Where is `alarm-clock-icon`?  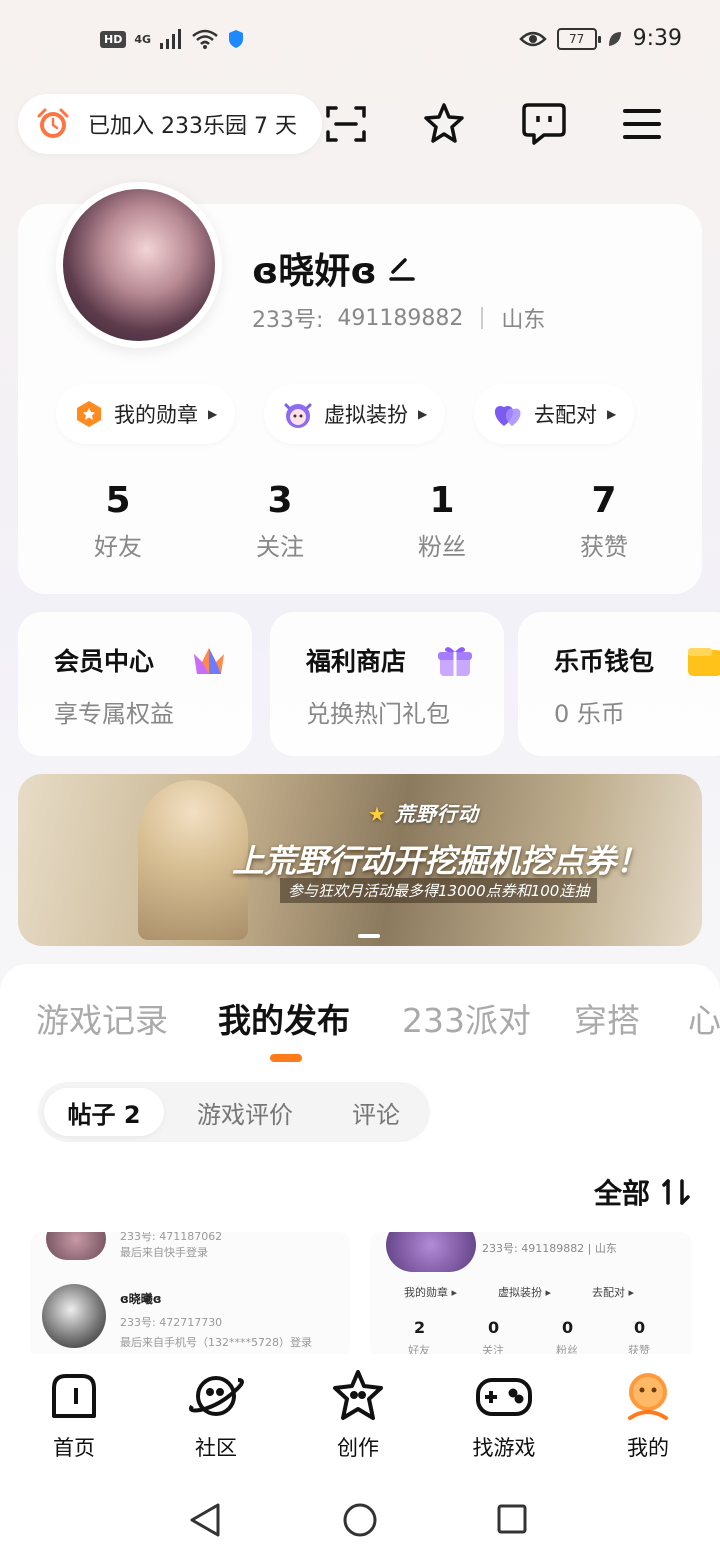 alarm-clock-icon is located at coordinates (53, 123).